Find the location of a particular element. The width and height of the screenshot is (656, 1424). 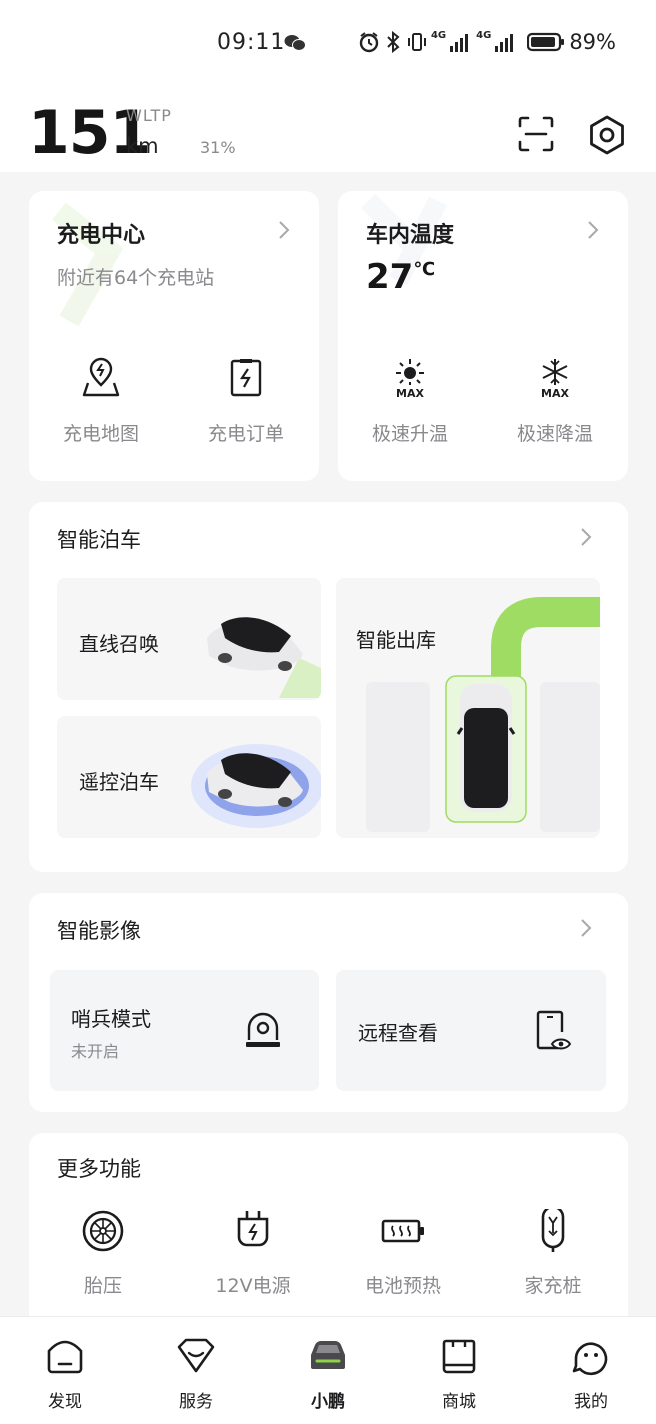

rapid-cool-button: MAX 极速降温 is located at coordinates (555, 400).